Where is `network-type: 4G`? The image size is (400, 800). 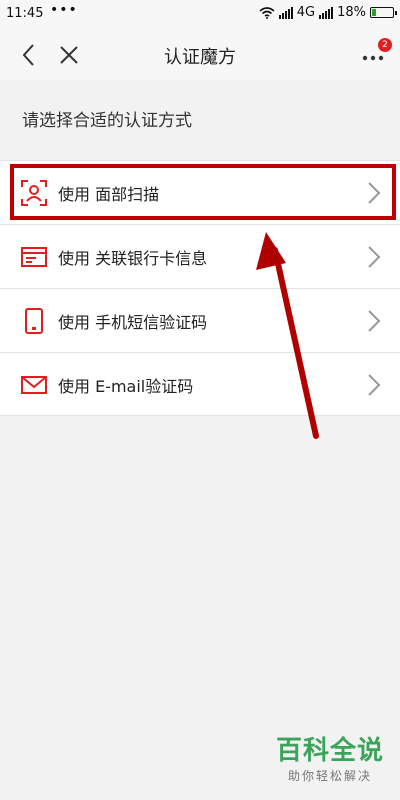
network-type: 4G is located at coordinates (306, 12).